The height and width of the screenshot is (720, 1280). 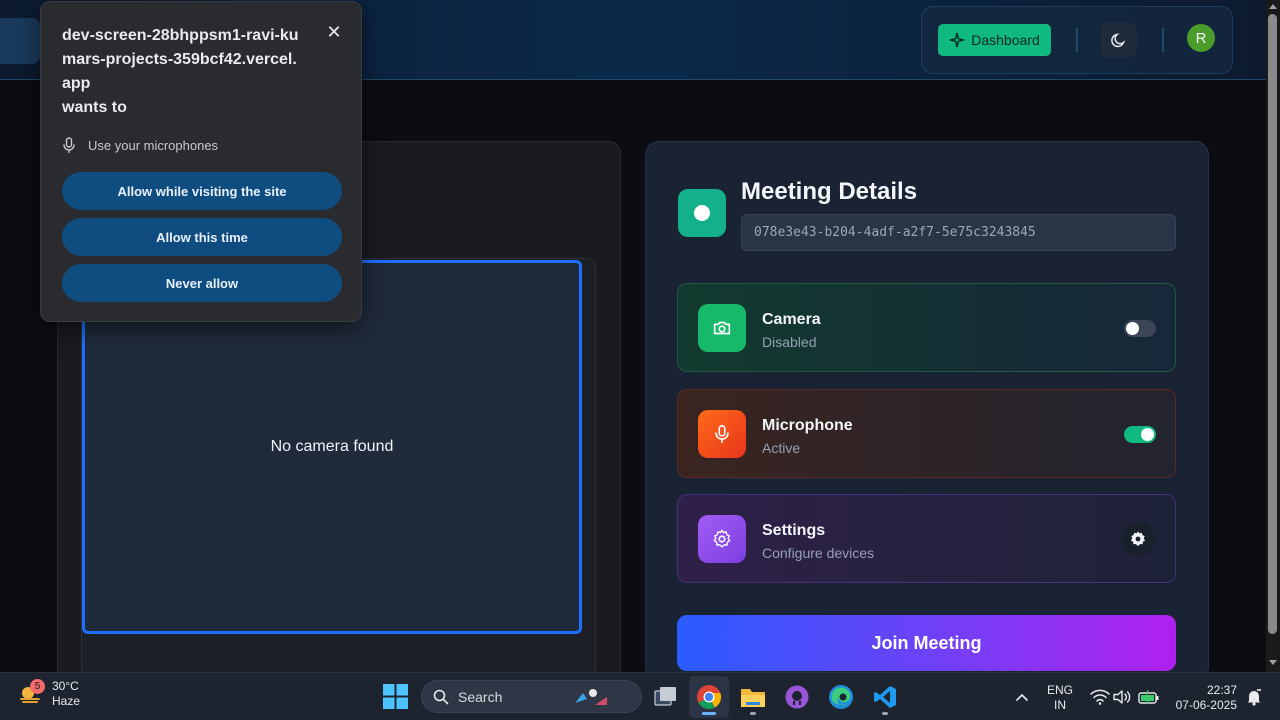 I want to click on clock-time: 22:37, so click(x=1221, y=690).